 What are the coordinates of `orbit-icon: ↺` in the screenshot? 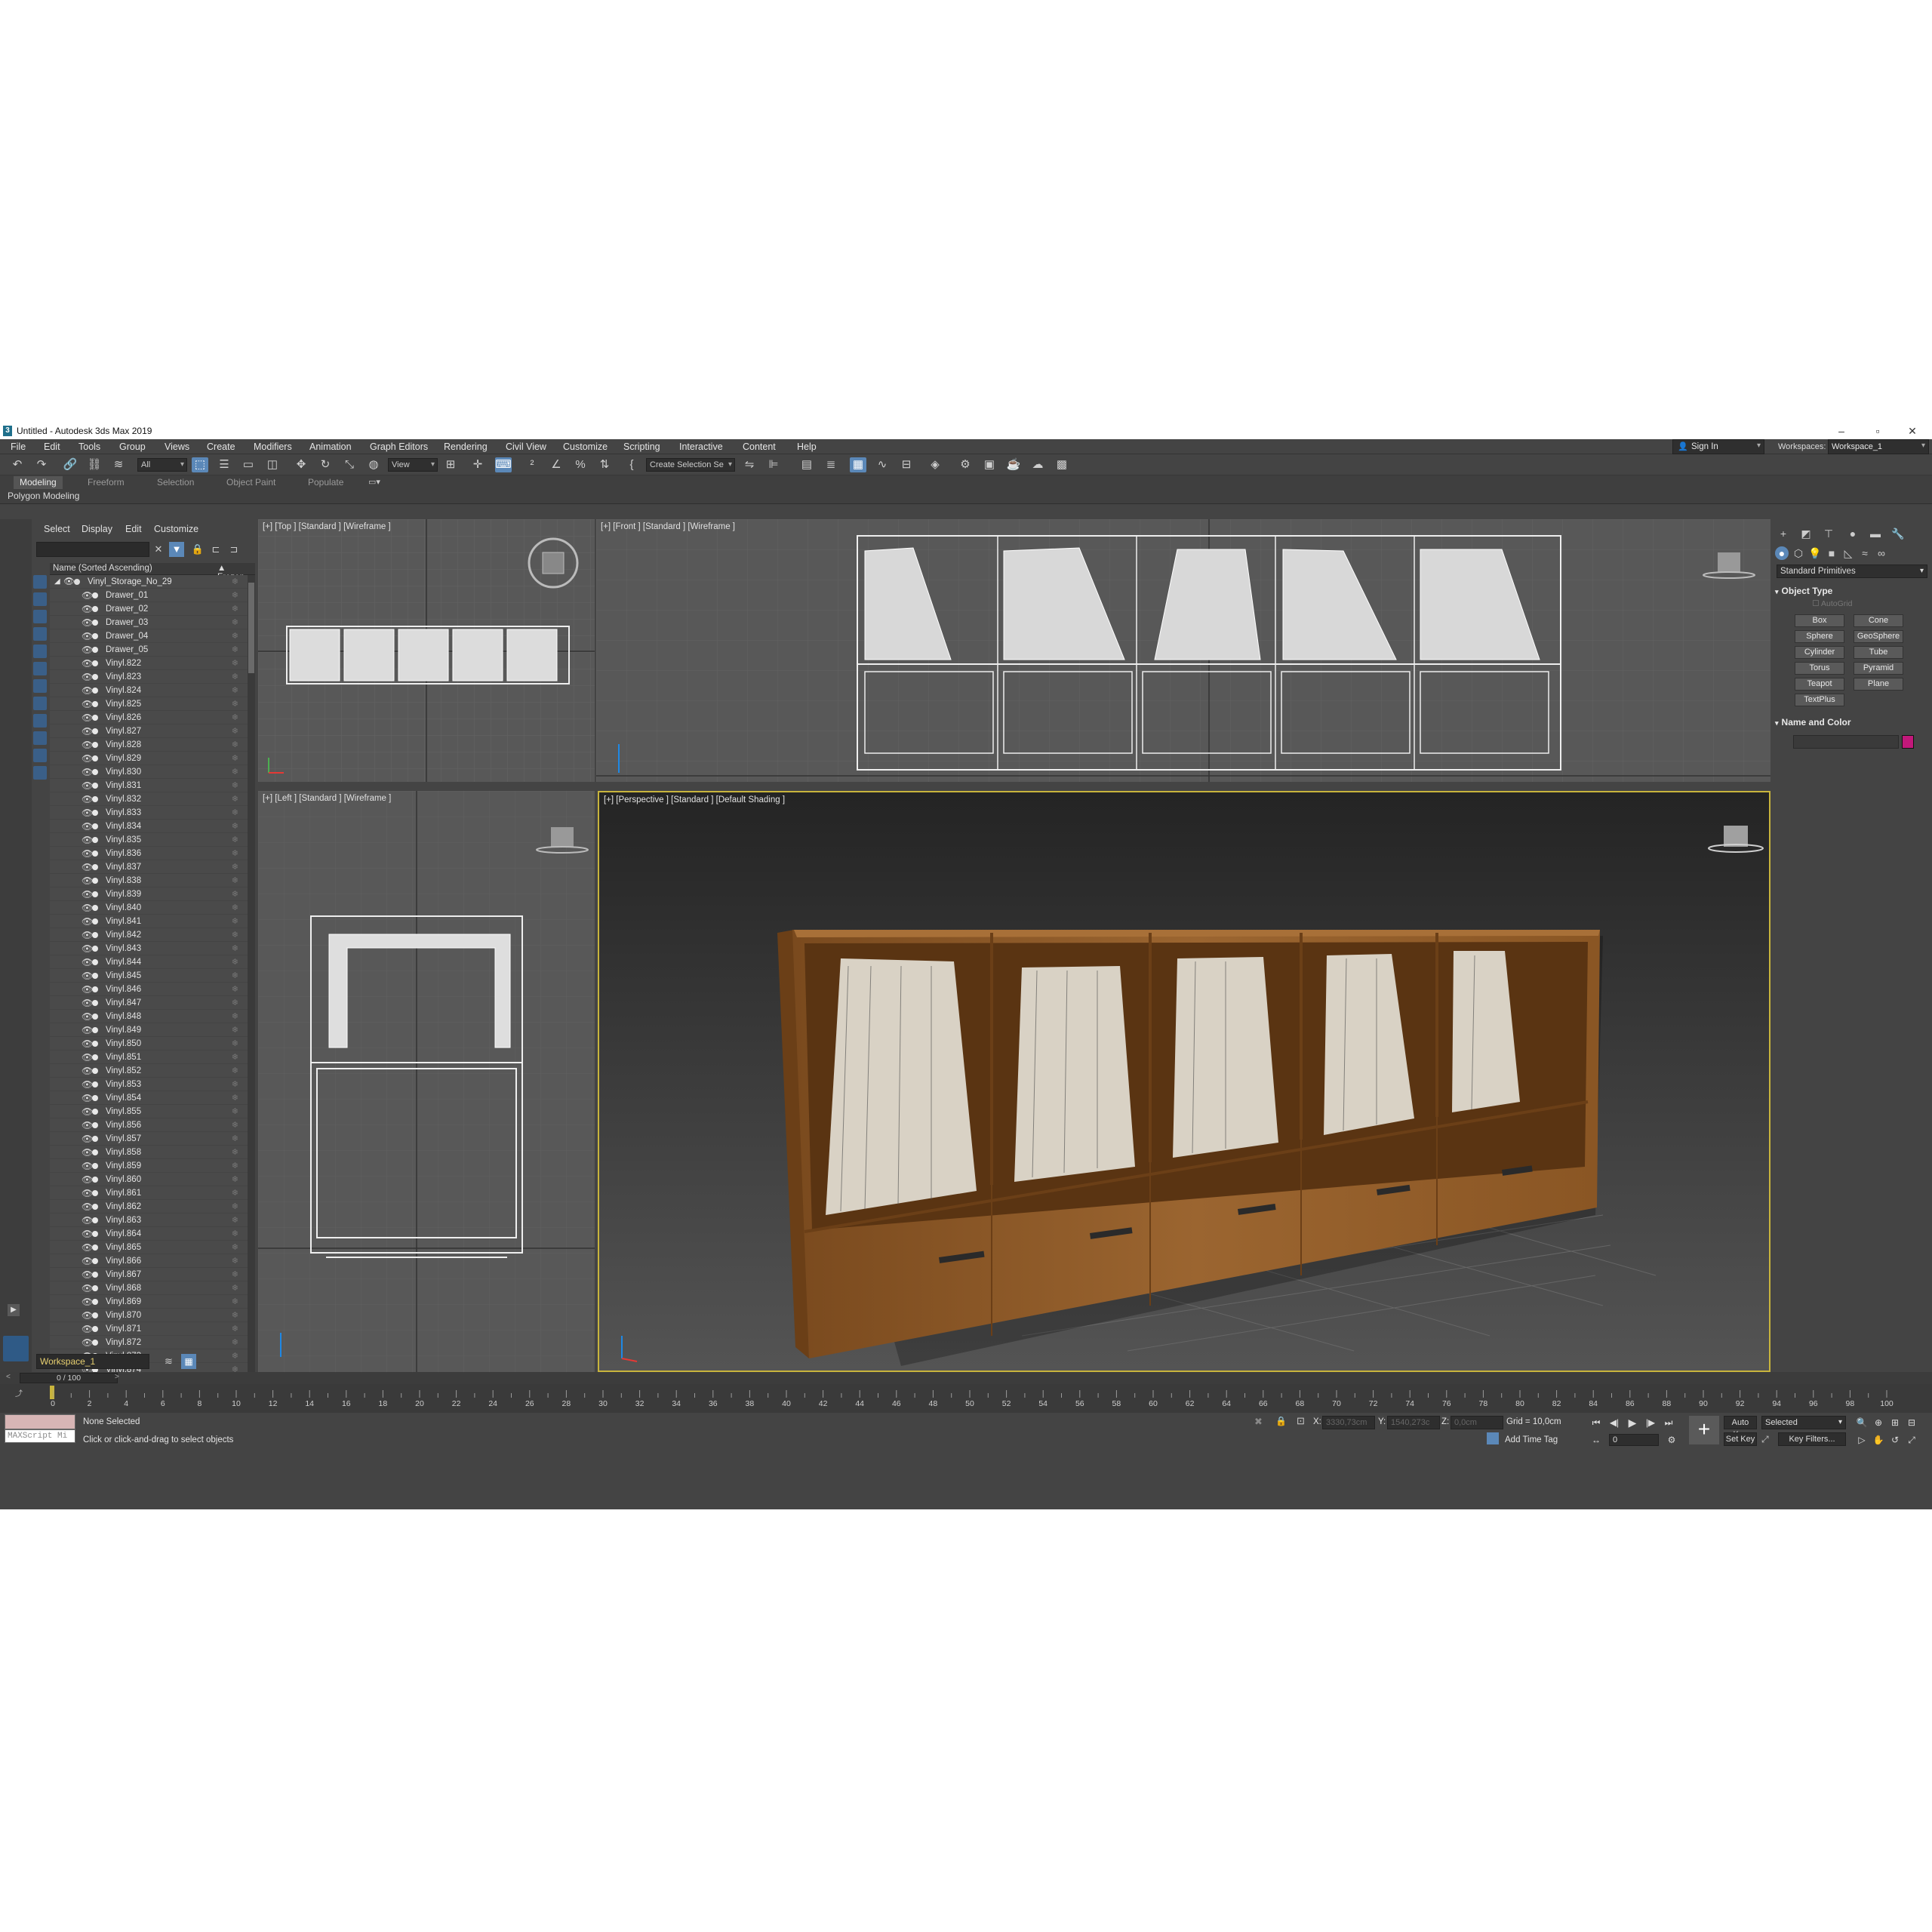 It's located at (1895, 1440).